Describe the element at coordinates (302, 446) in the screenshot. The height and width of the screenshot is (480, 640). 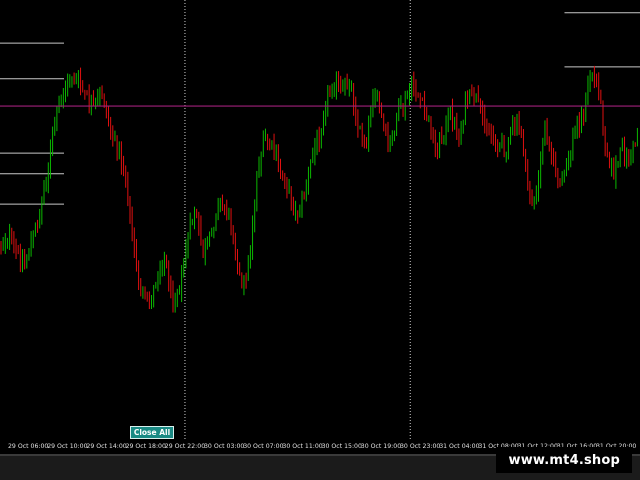
I see `time-axis-label: 30 Oct 11:00` at that location.